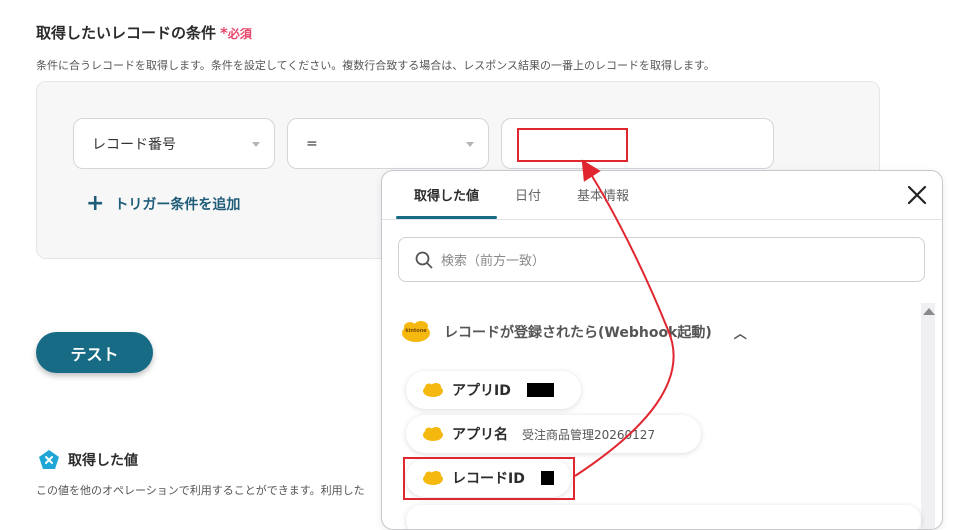 The width and height of the screenshot is (960, 530). What do you see at coordinates (624, 318) in the screenshot?
I see `annotation-arrow` at bounding box center [624, 318].